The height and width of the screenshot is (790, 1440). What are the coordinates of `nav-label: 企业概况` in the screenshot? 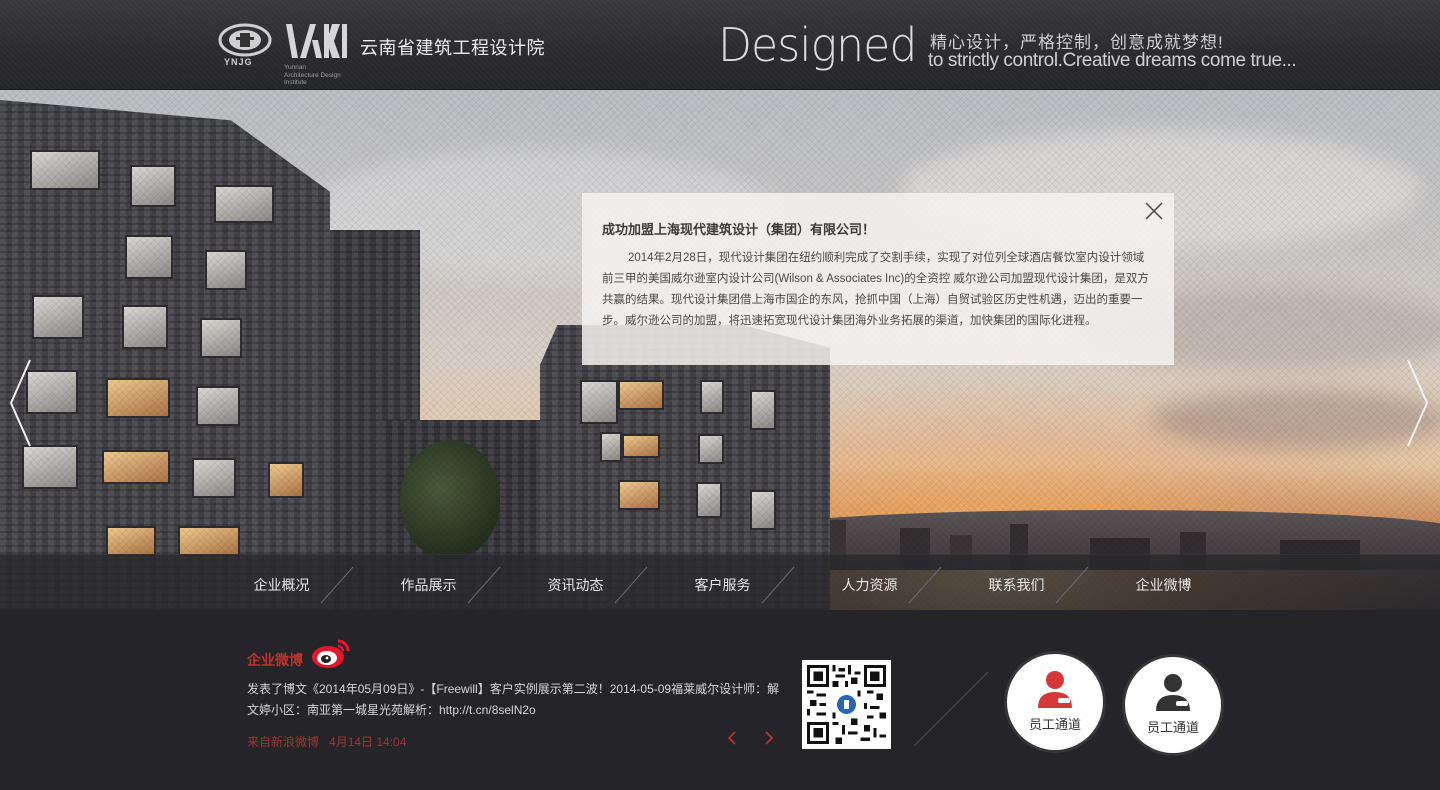 It's located at (281, 585).